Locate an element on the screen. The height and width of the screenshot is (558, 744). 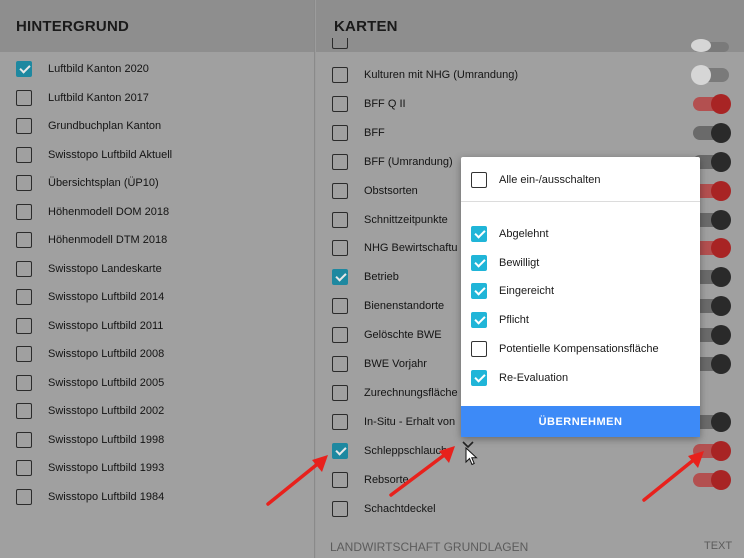
list-item: Bienenstandorte is located at coordinates (388, 306).